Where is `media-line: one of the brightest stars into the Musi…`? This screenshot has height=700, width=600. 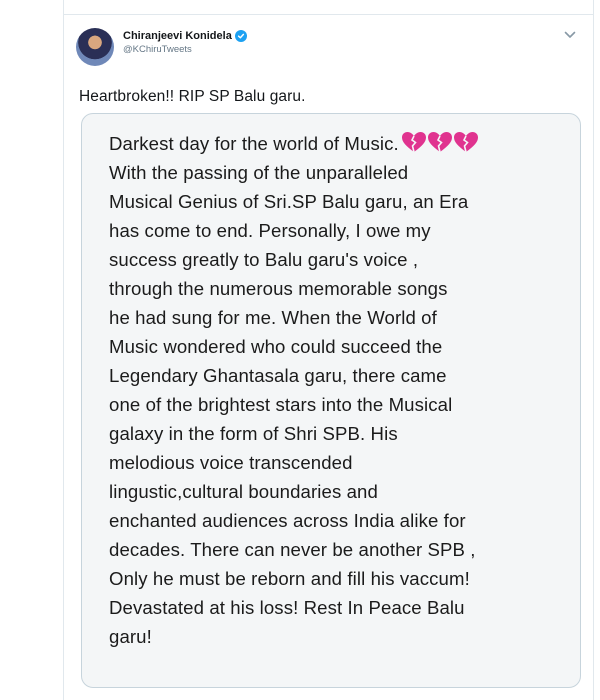 media-line: one of the brightest stars into the Musi… is located at coordinates (281, 404).